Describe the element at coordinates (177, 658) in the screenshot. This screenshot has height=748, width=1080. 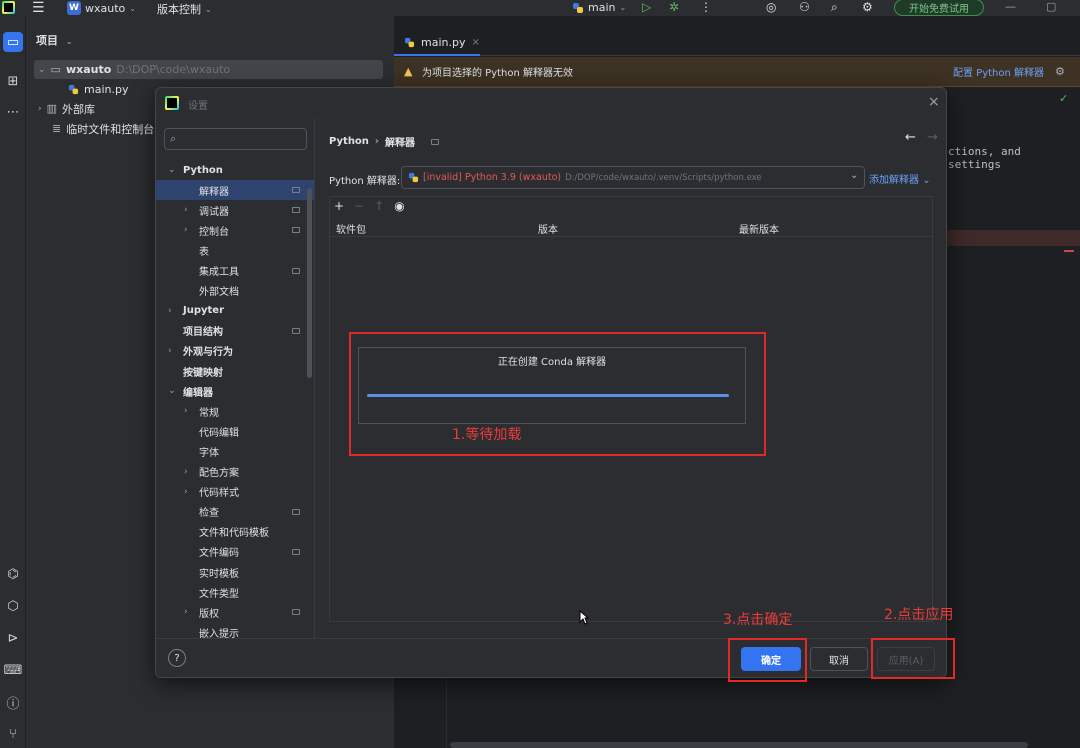
I see `help-button: ?` at that location.